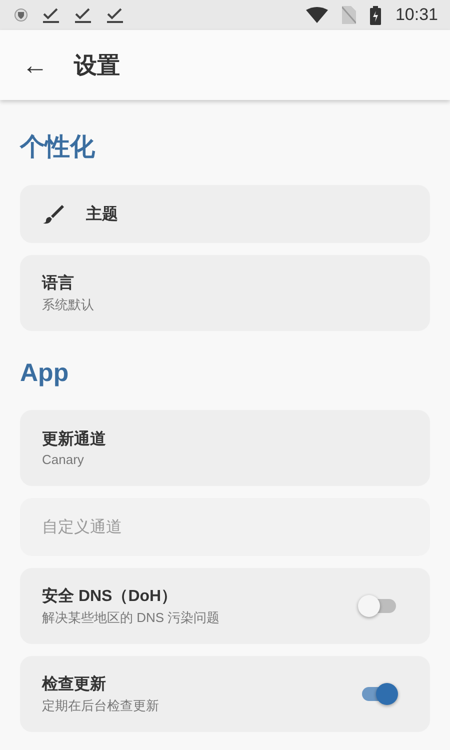 The image size is (450, 750). I want to click on item-summary: Canary, so click(63, 459).